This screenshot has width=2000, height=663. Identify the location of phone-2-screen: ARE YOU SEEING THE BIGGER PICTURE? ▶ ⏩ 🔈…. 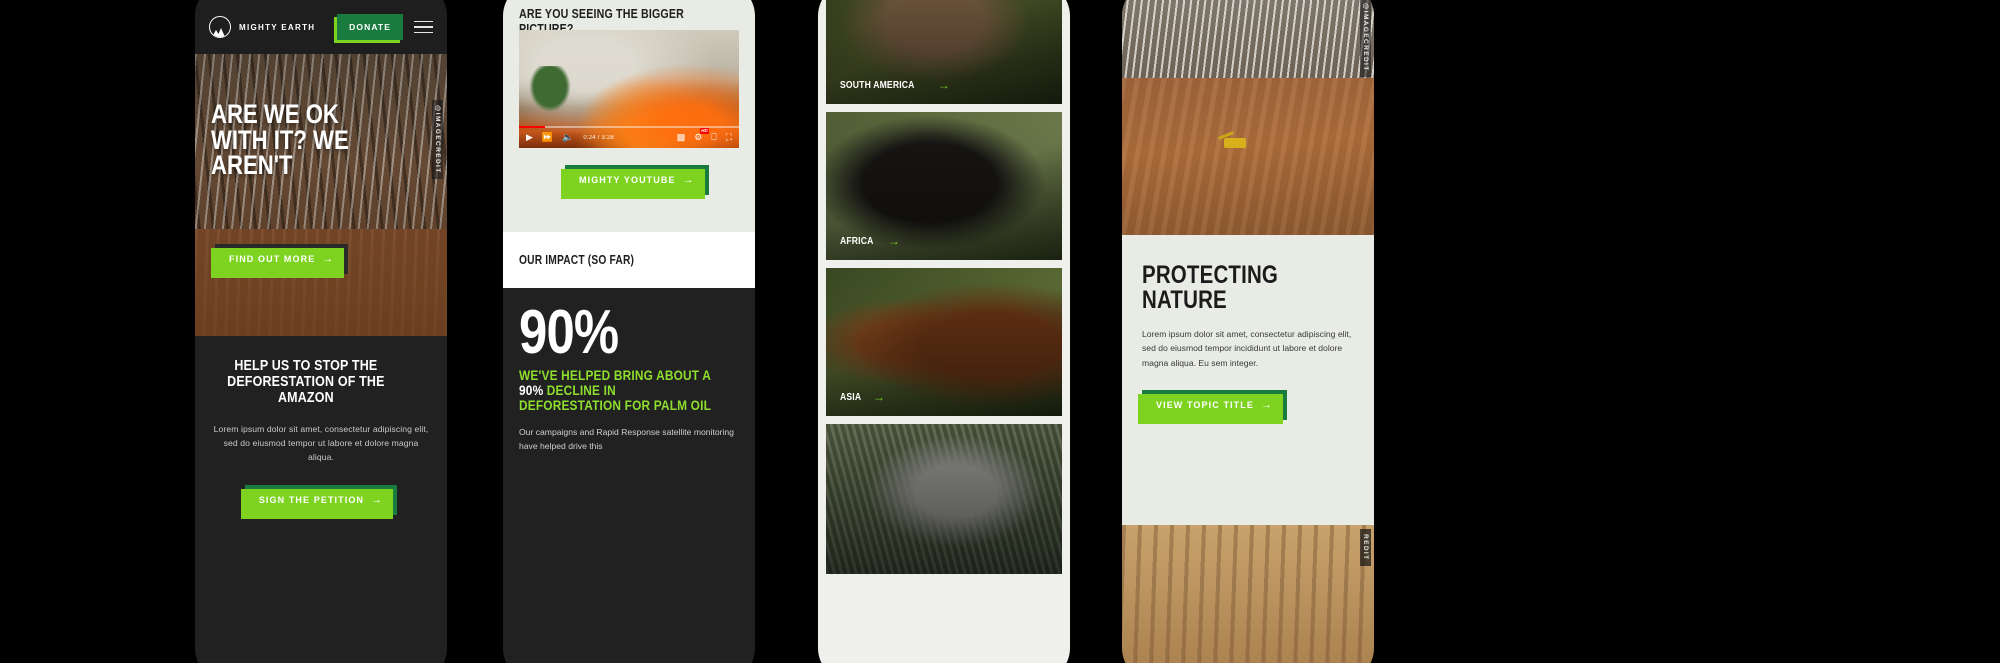
(629, 331).